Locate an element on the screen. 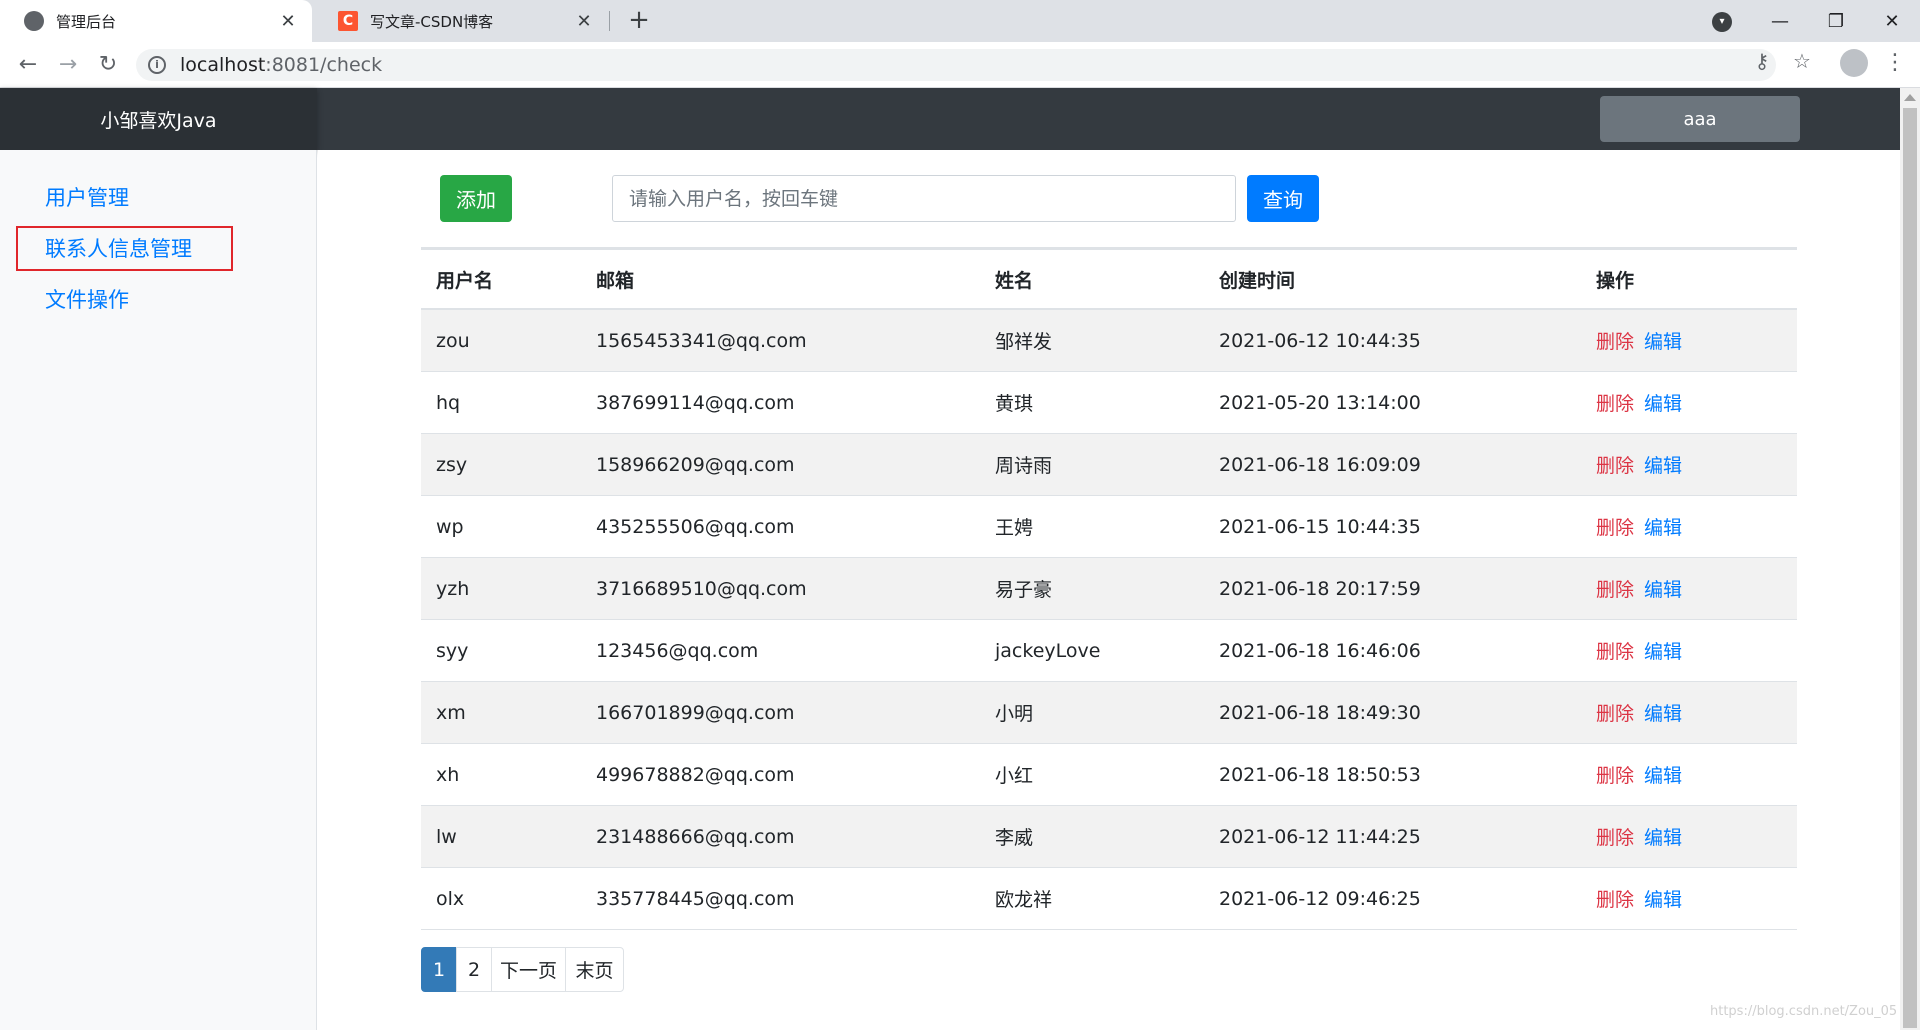 The width and height of the screenshot is (1920, 1030). tab-search-icon: ▾ is located at coordinates (1722, 22).